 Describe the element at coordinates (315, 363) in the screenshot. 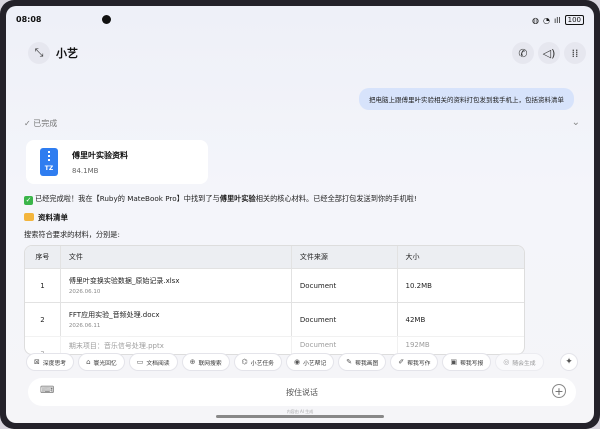

I see `chip-label: 小艺帮记` at that location.